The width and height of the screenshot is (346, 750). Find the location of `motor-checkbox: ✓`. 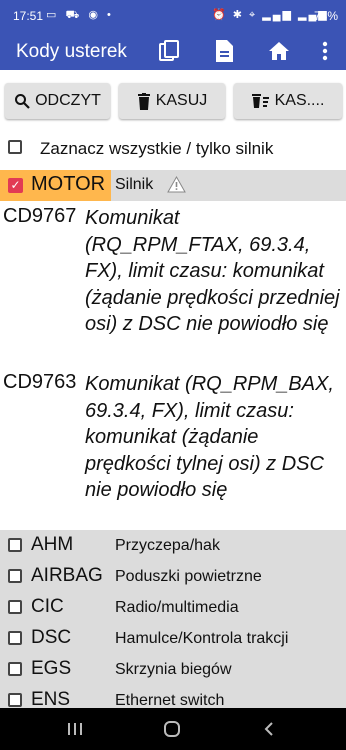

motor-checkbox: ✓ is located at coordinates (15, 185).